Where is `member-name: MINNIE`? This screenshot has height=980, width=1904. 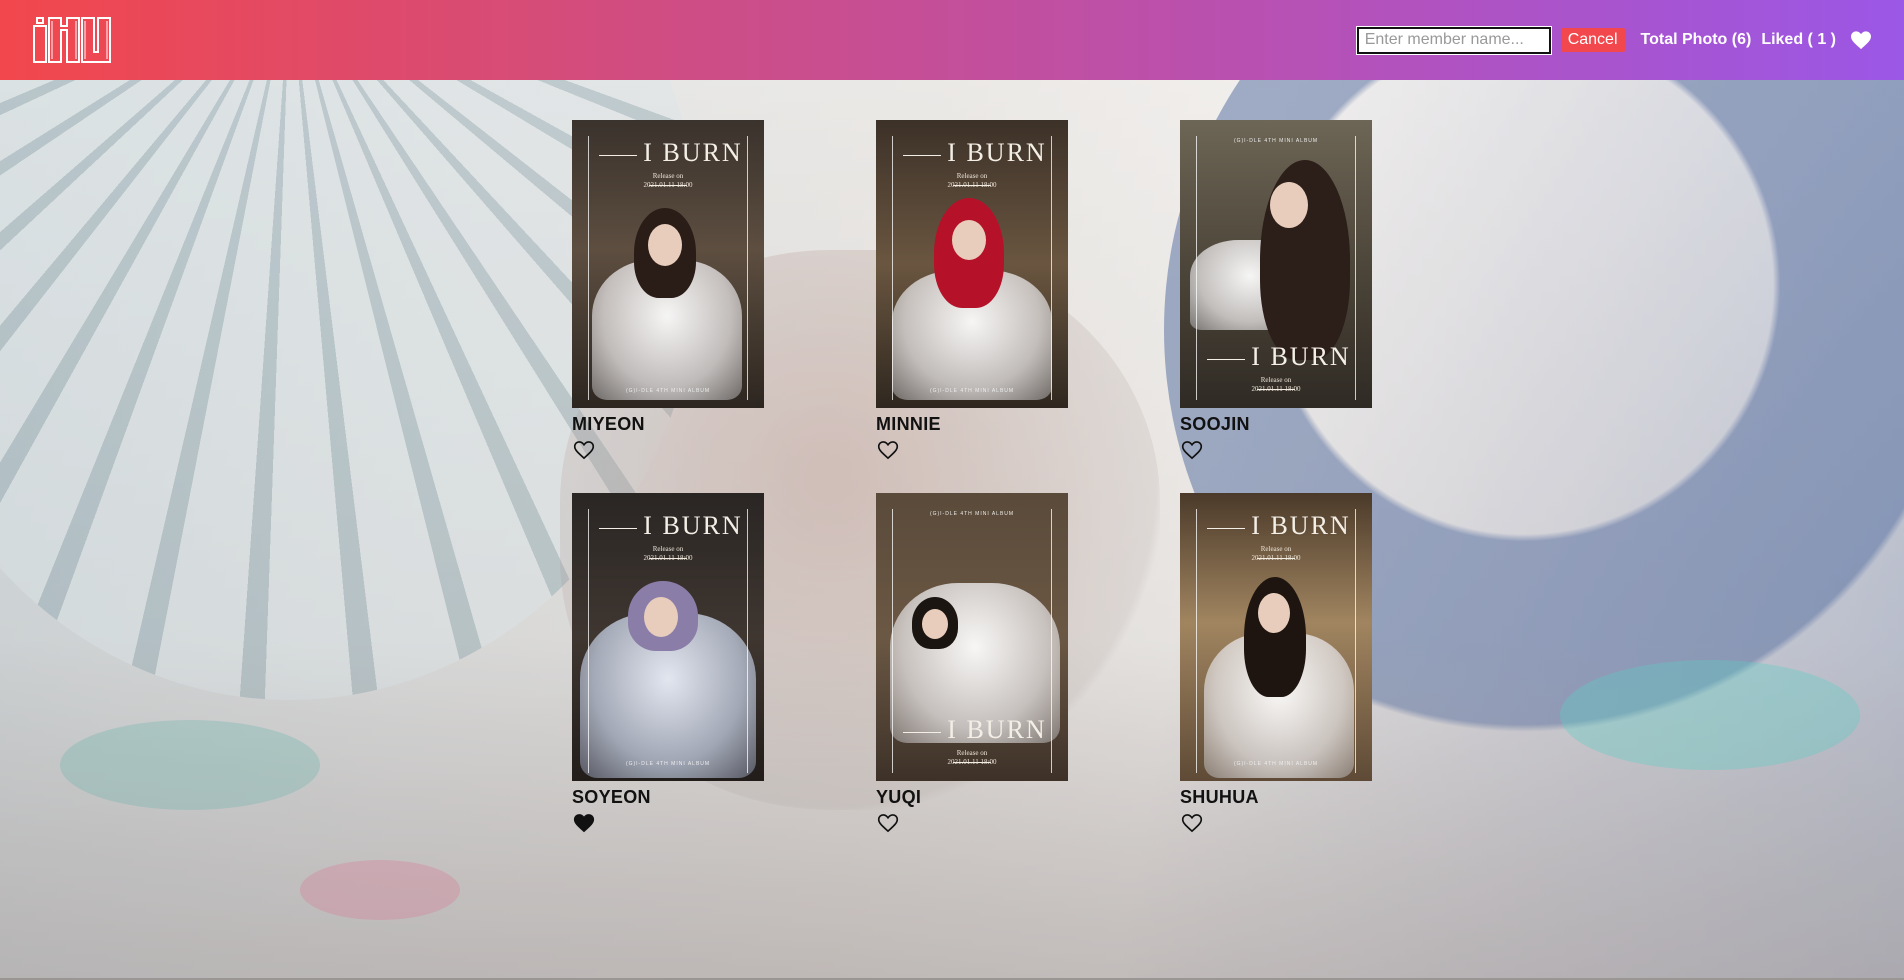
member-name: MINNIE is located at coordinates (908, 424).